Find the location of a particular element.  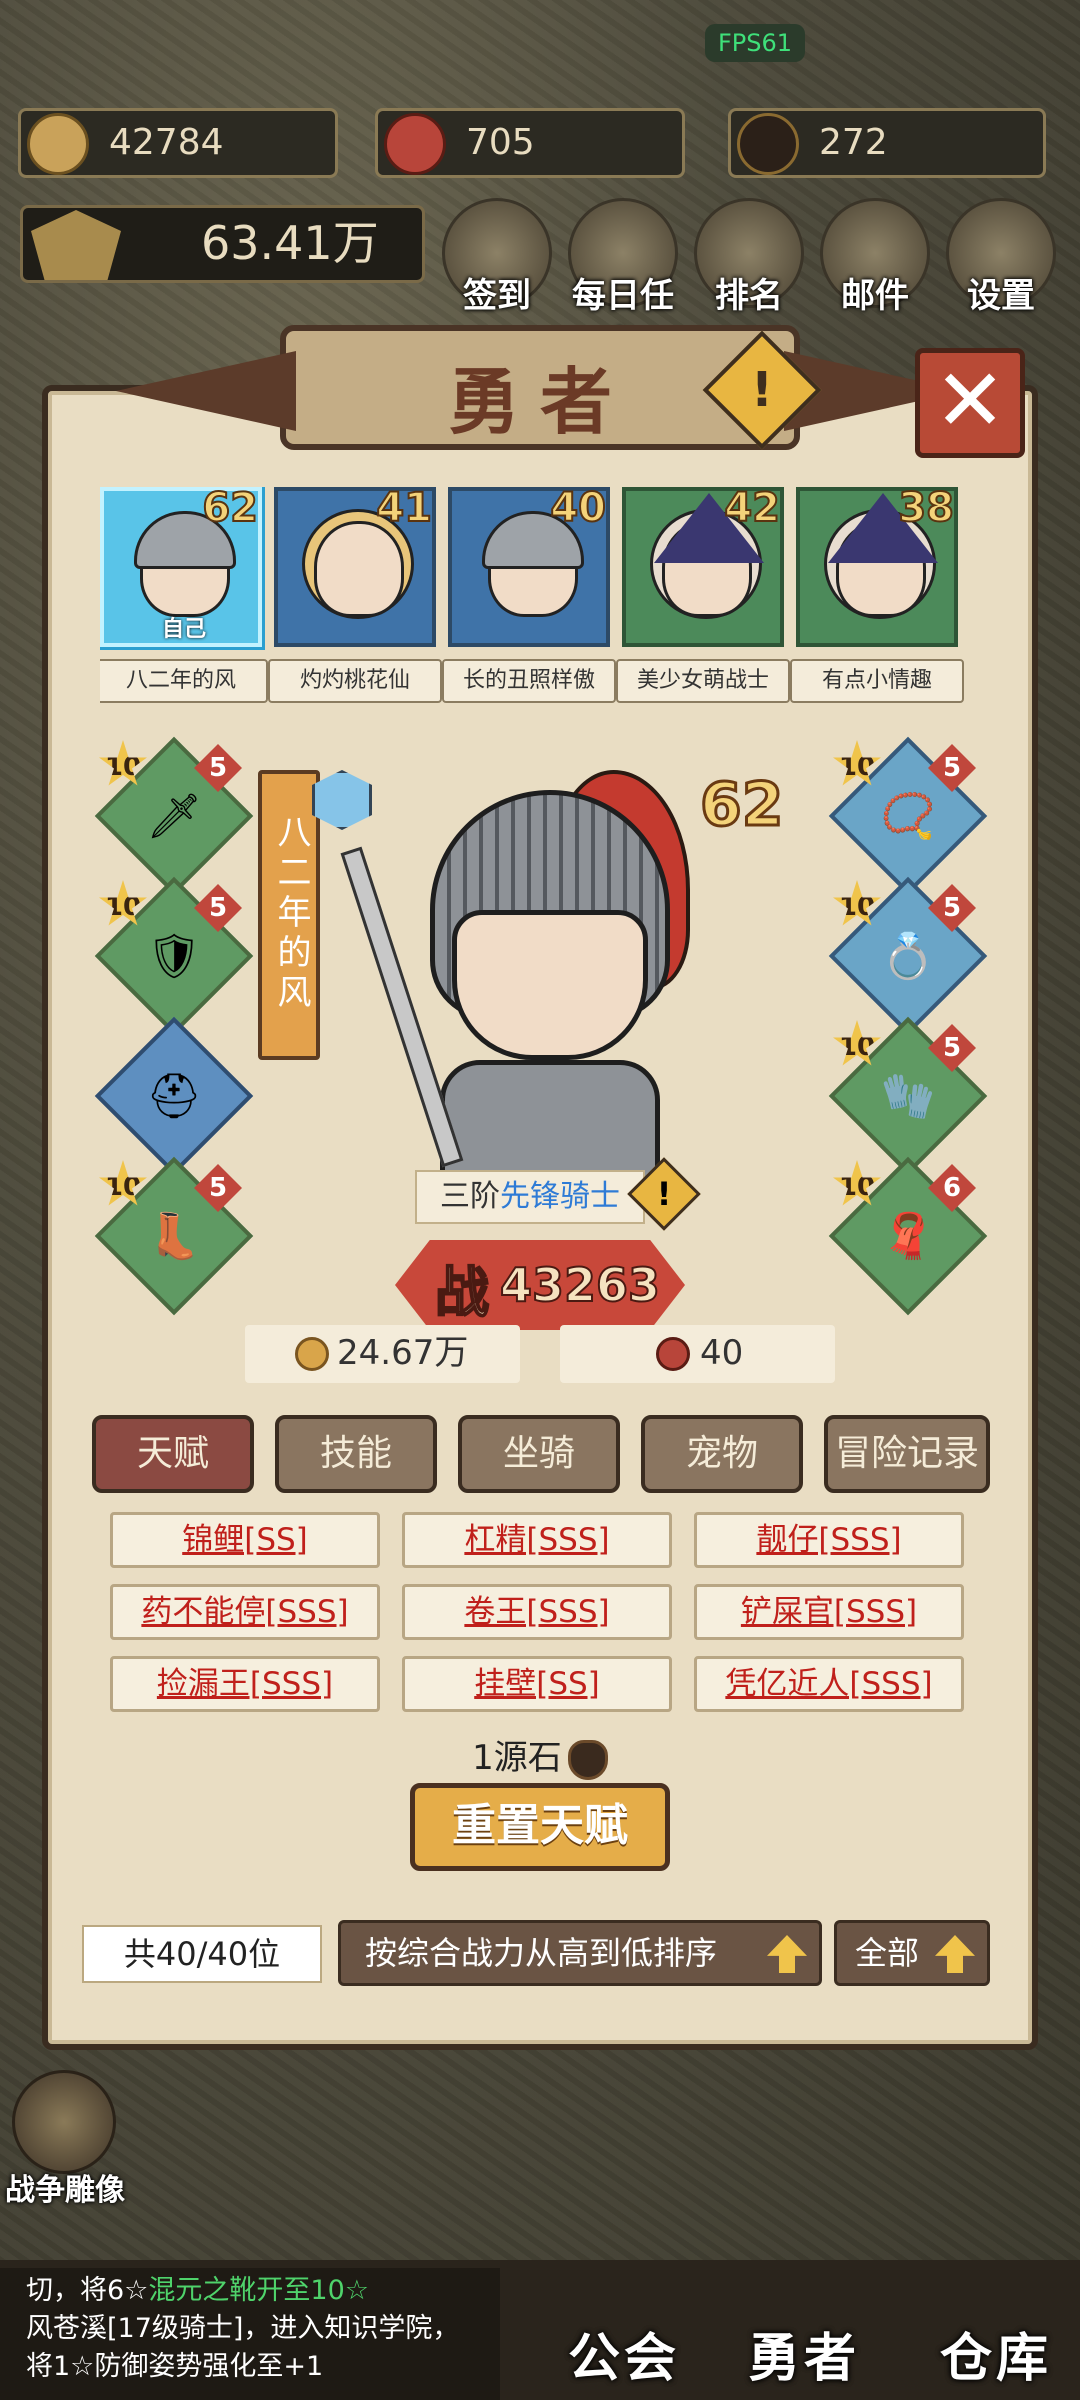

battle-power-ribbon: 战 43263 is located at coordinates (540, 1285).